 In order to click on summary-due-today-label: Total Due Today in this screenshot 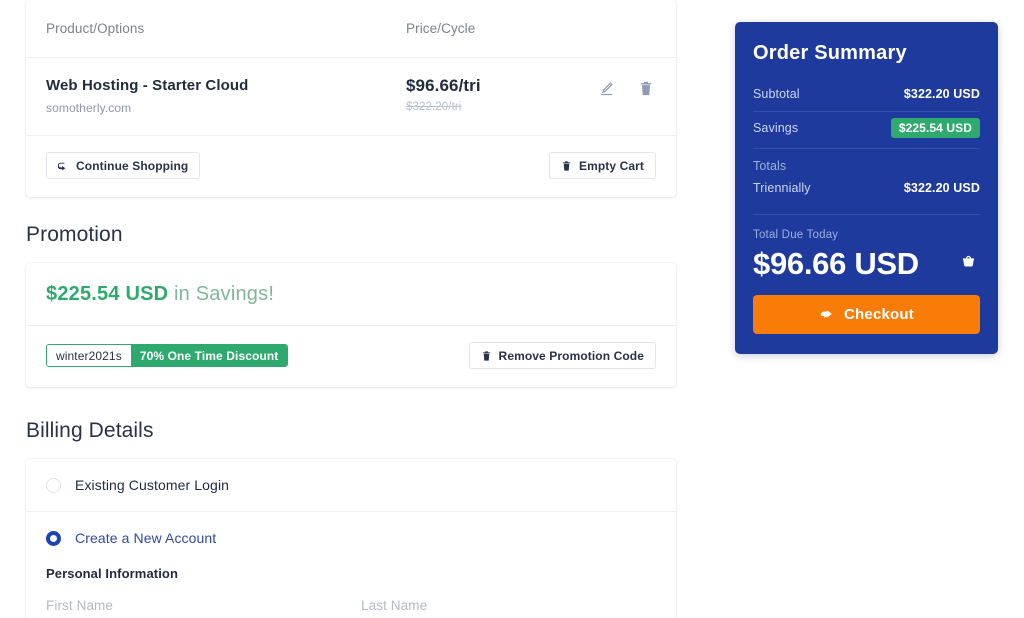, I will do `click(796, 235)`.